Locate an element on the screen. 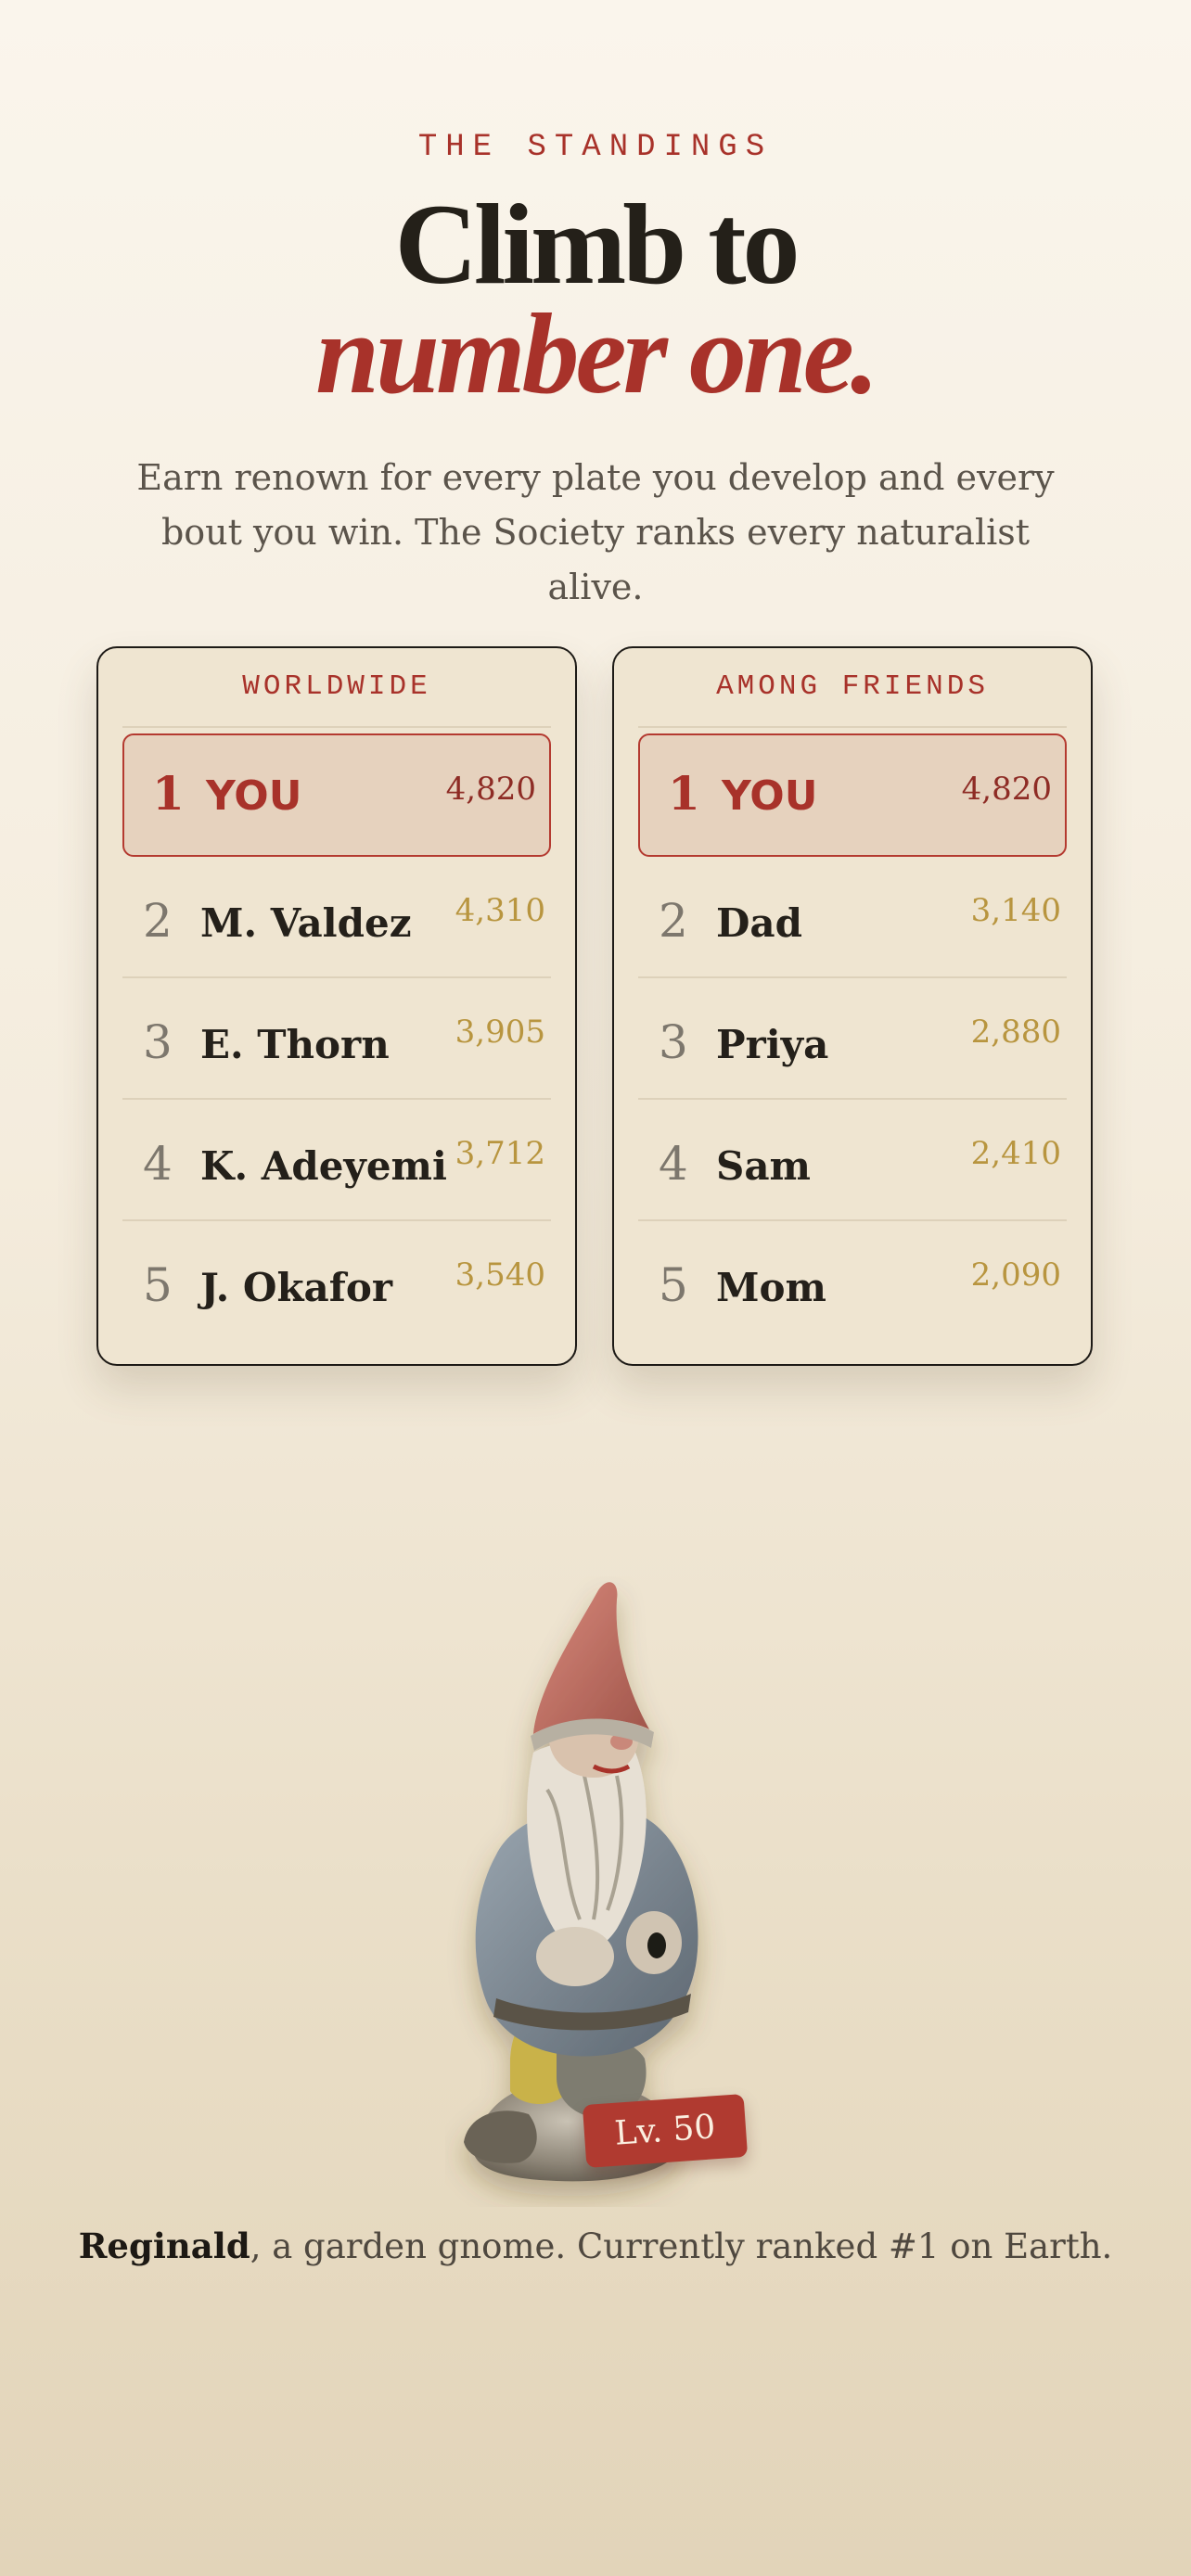  player-points: 2,090 is located at coordinates (1015, 1275).